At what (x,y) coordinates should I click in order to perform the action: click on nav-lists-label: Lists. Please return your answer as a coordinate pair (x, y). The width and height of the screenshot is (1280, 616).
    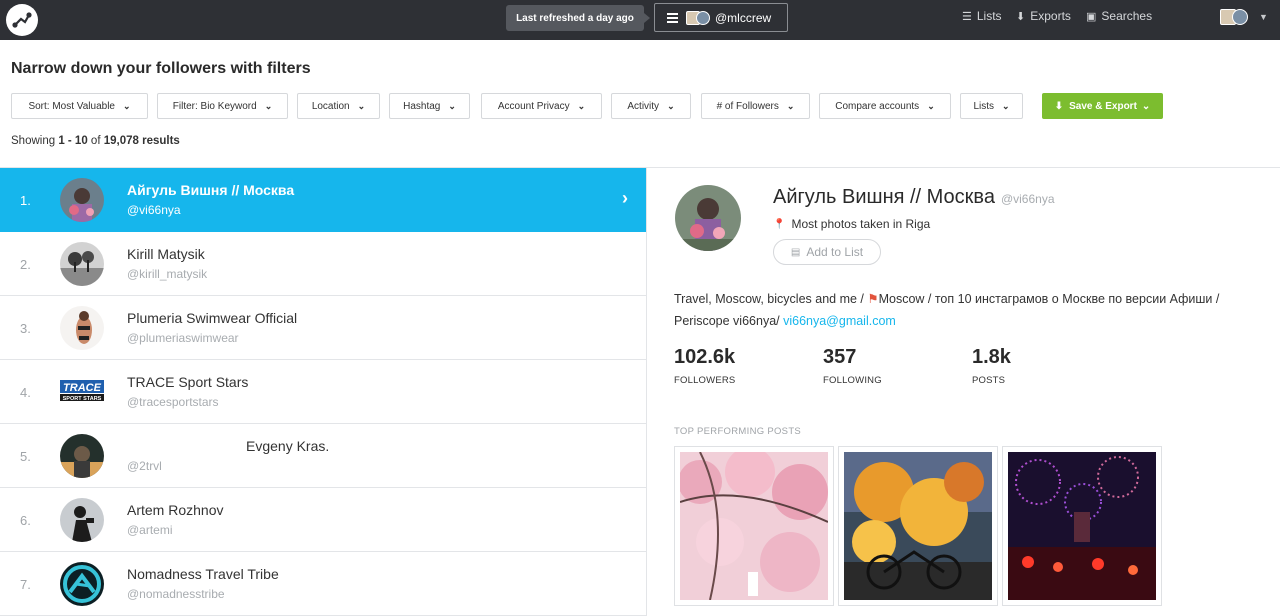
    Looking at the image, I should click on (989, 16).